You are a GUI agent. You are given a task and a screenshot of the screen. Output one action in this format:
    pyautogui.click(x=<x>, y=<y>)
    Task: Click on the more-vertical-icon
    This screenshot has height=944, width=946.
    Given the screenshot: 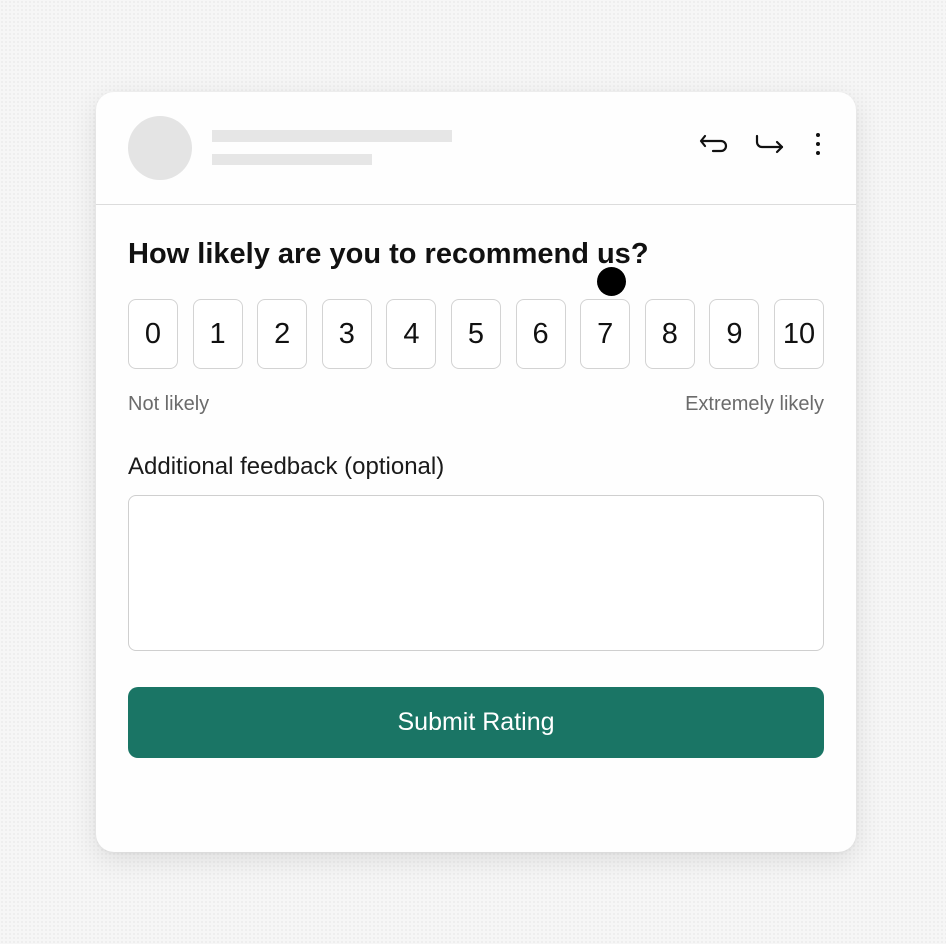 What is the action you would take?
    pyautogui.click(x=818, y=144)
    